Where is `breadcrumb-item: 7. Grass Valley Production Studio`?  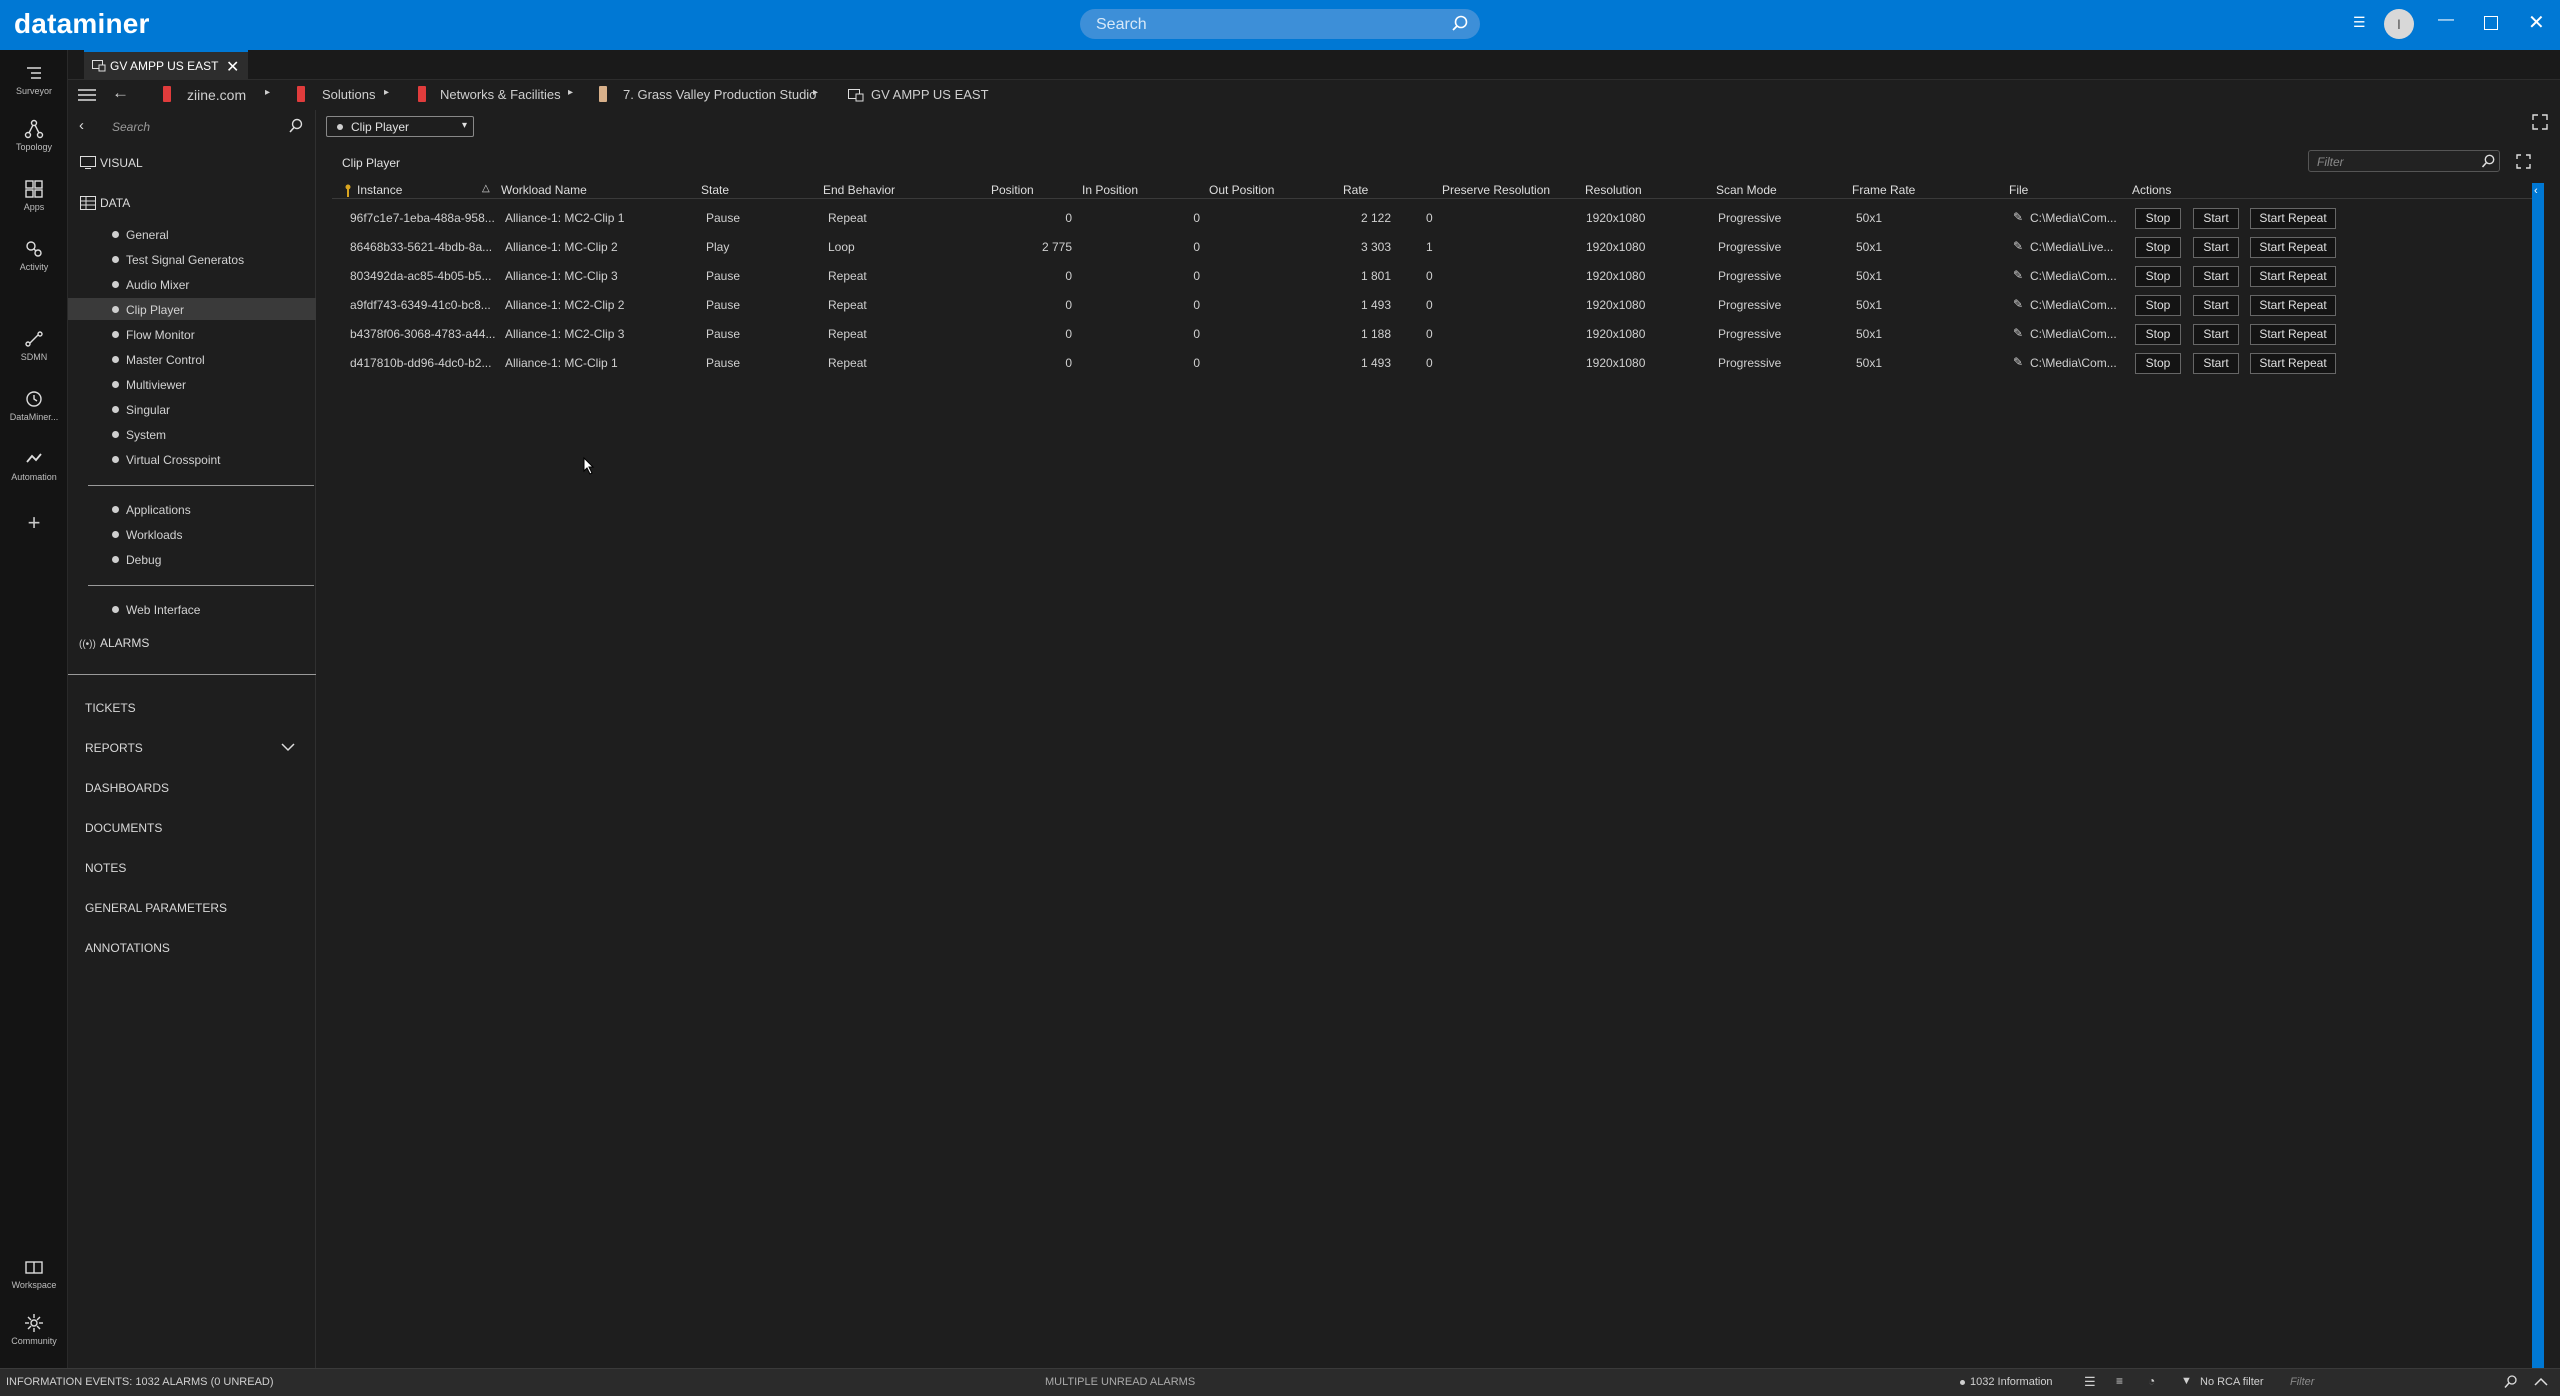
breadcrumb-item: 7. Grass Valley Production Studio is located at coordinates (719, 94).